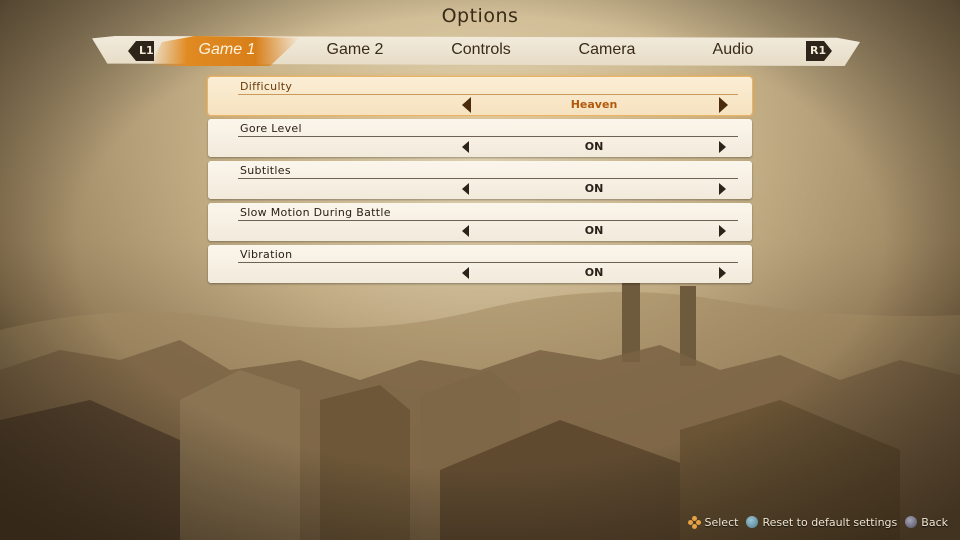 This screenshot has width=960, height=540. Describe the element at coordinates (752, 522) in the screenshot. I see `reset-button-icon` at that location.